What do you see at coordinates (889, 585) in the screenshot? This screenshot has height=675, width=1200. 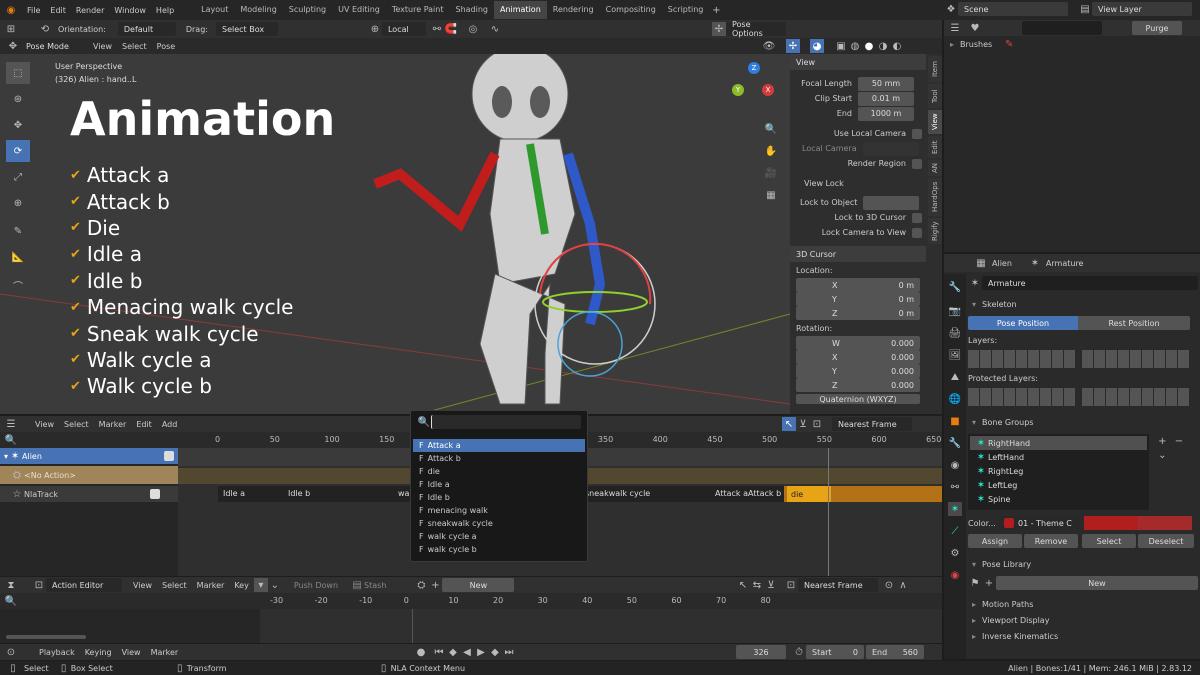 I see `ae-proportional-icon: ⊙` at bounding box center [889, 585].